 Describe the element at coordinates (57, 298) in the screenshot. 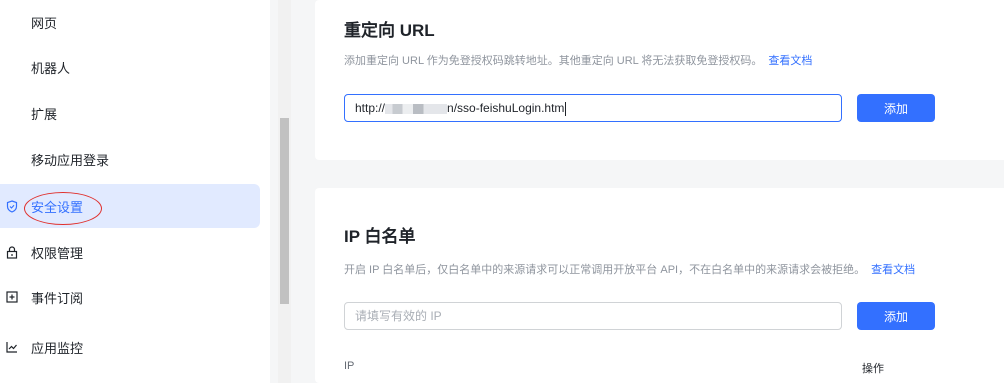

I see `sidebar-item-label: 事件订阅` at that location.